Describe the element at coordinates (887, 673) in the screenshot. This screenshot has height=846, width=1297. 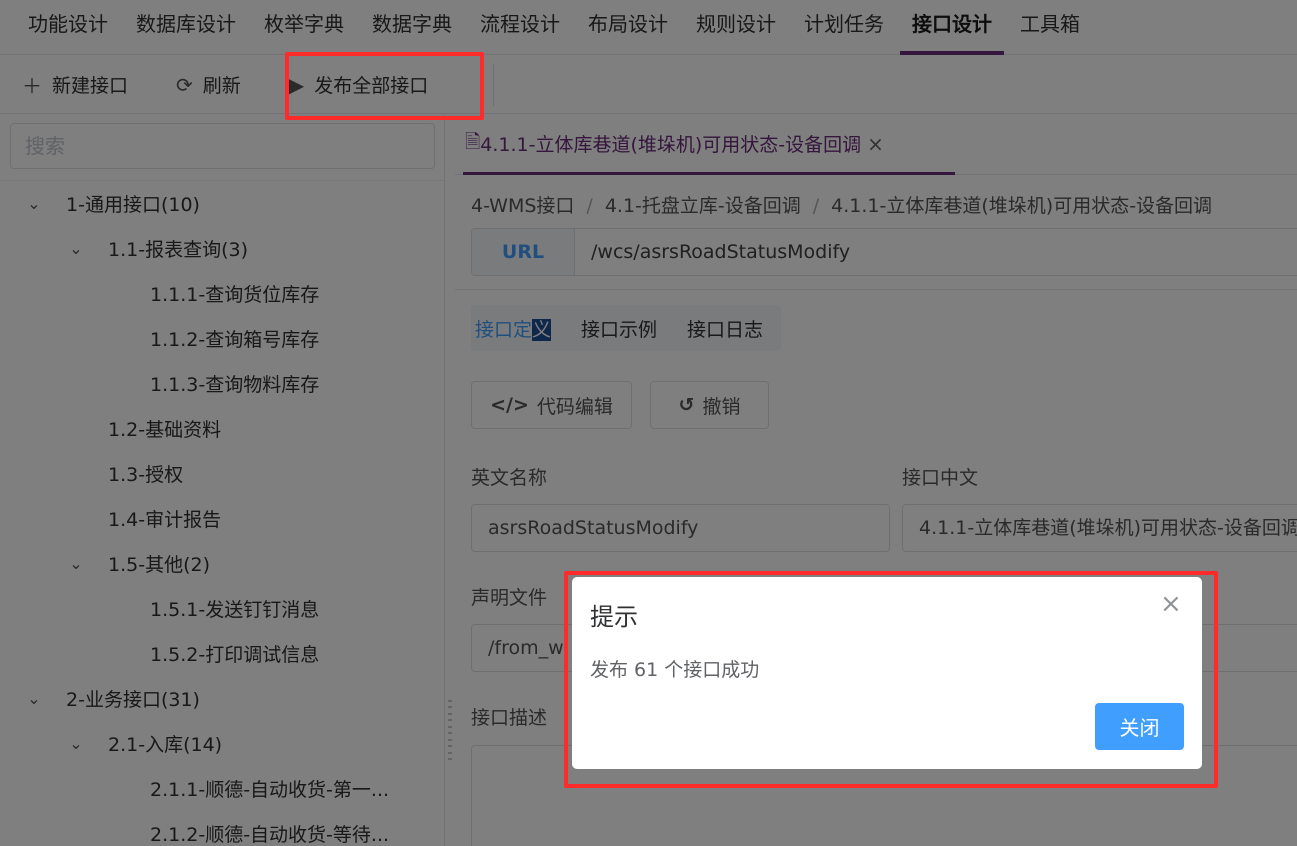
I see `message-dialog: 提示 × 发布 61 个接口成功 关闭` at that location.